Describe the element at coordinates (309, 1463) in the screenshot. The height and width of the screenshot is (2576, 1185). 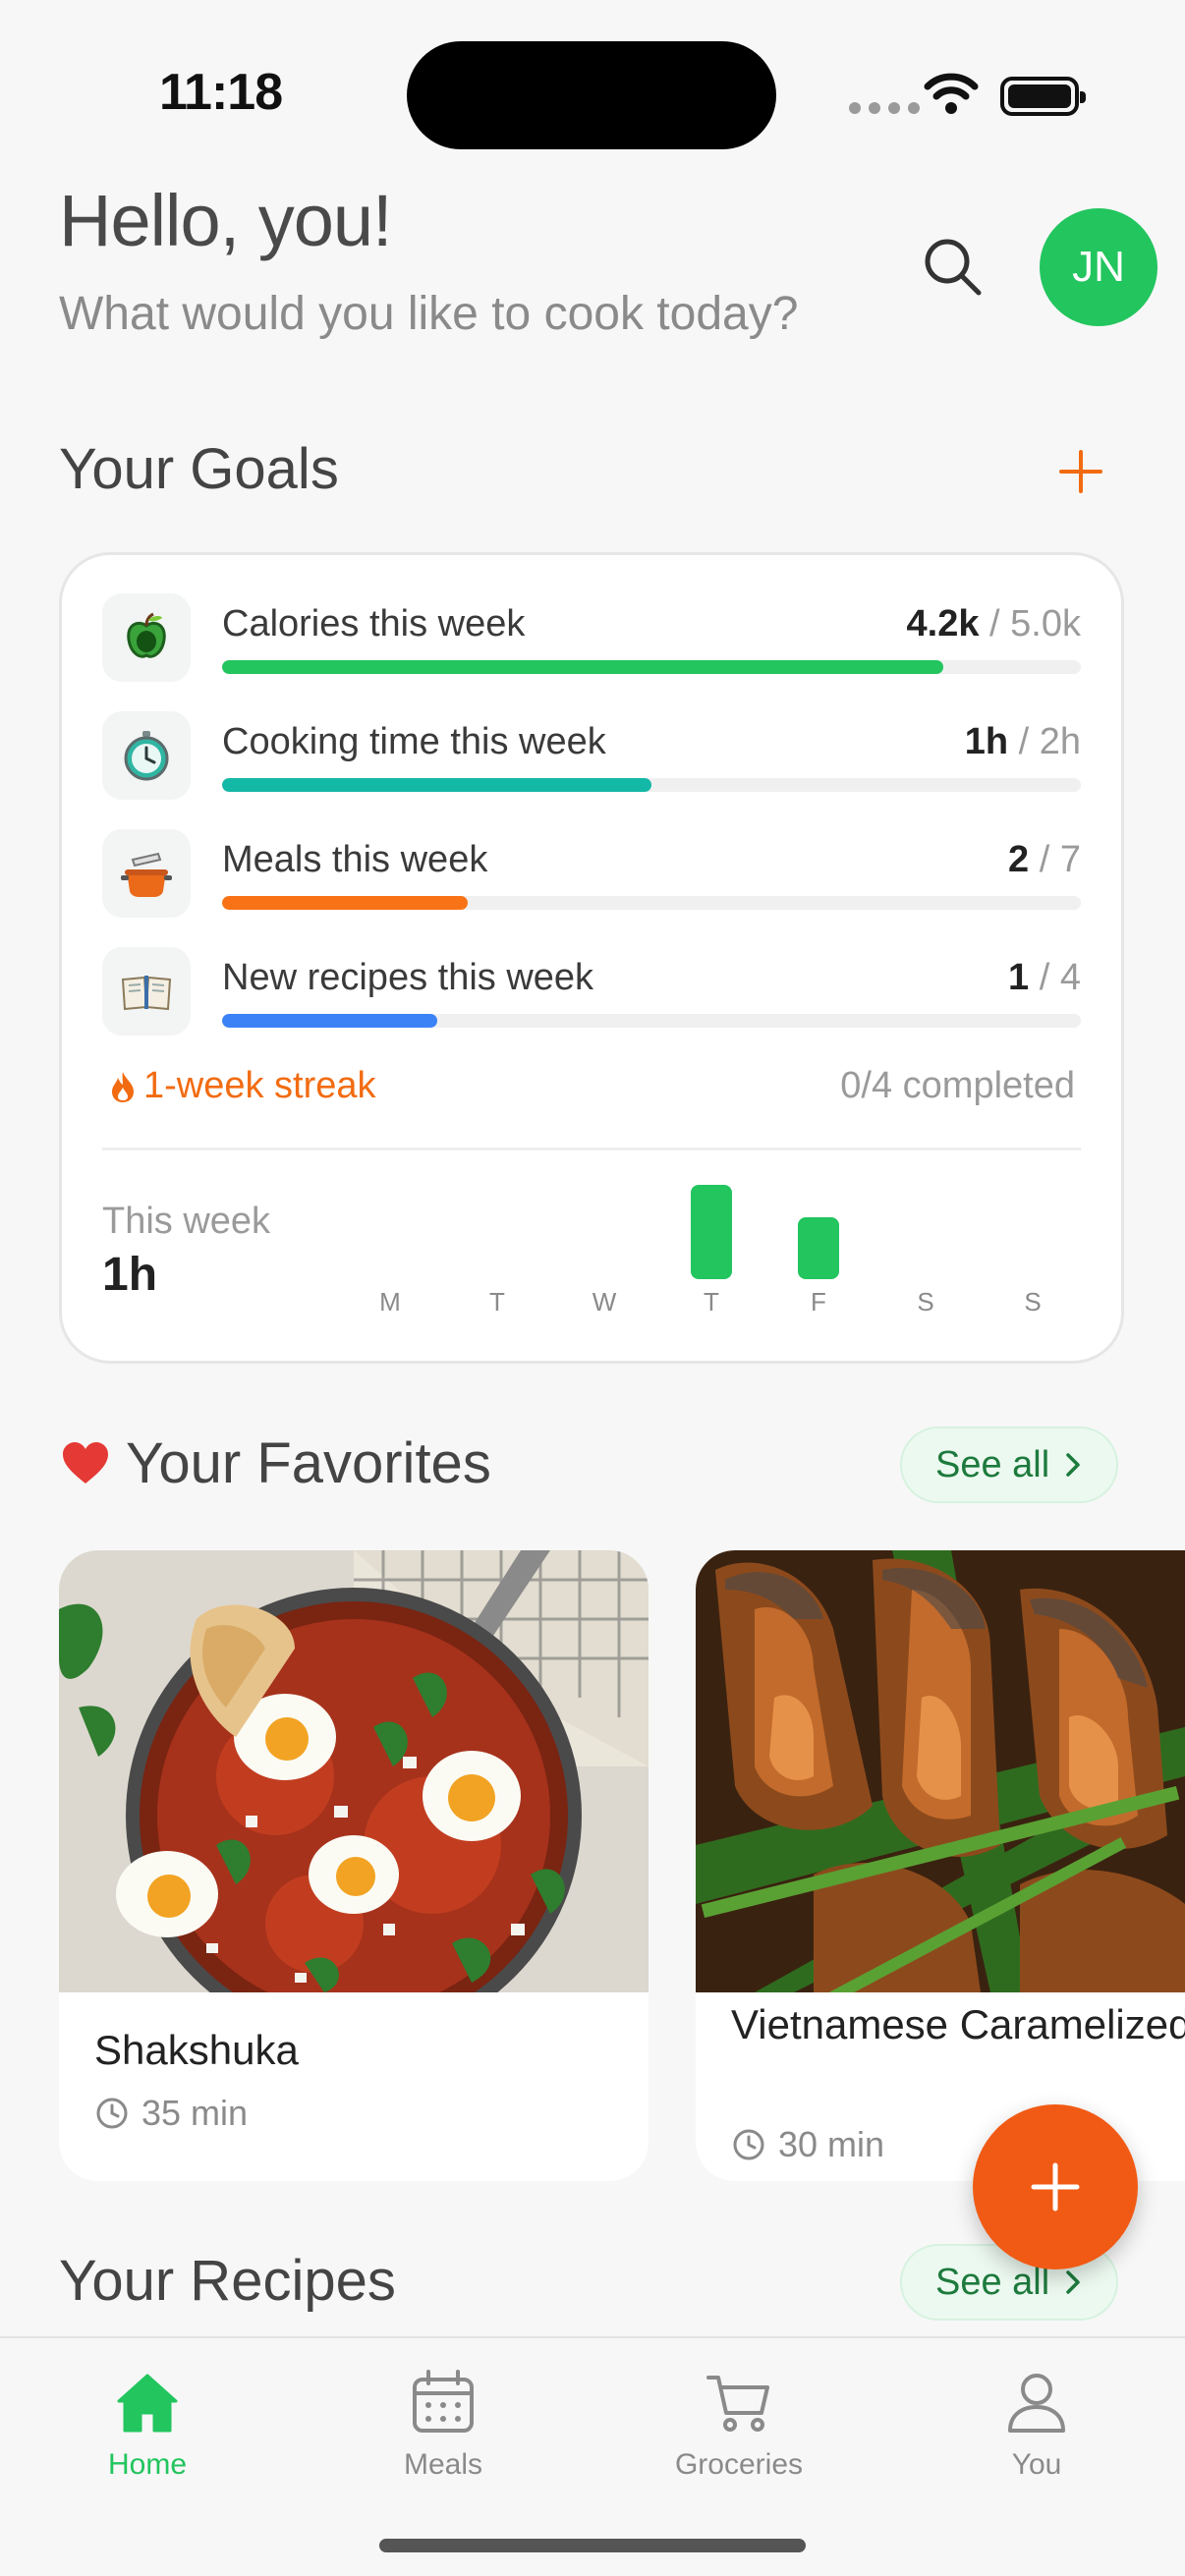
I see `favorites-title: Your Favorites` at that location.